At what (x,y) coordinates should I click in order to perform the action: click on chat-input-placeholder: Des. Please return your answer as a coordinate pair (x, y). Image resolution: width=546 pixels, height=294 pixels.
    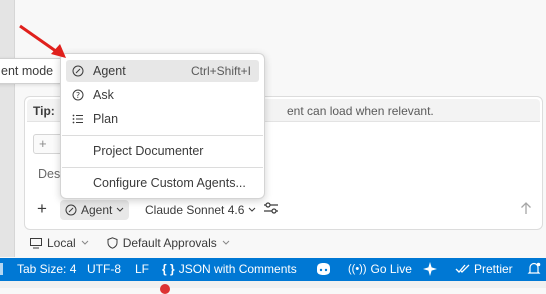
    Looking at the image, I should click on (49, 174).